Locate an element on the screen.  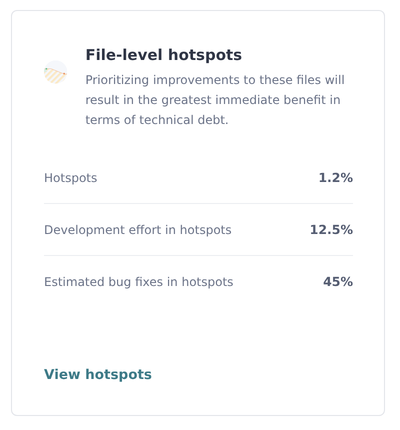
metric-label: Hotspots is located at coordinates (71, 177).